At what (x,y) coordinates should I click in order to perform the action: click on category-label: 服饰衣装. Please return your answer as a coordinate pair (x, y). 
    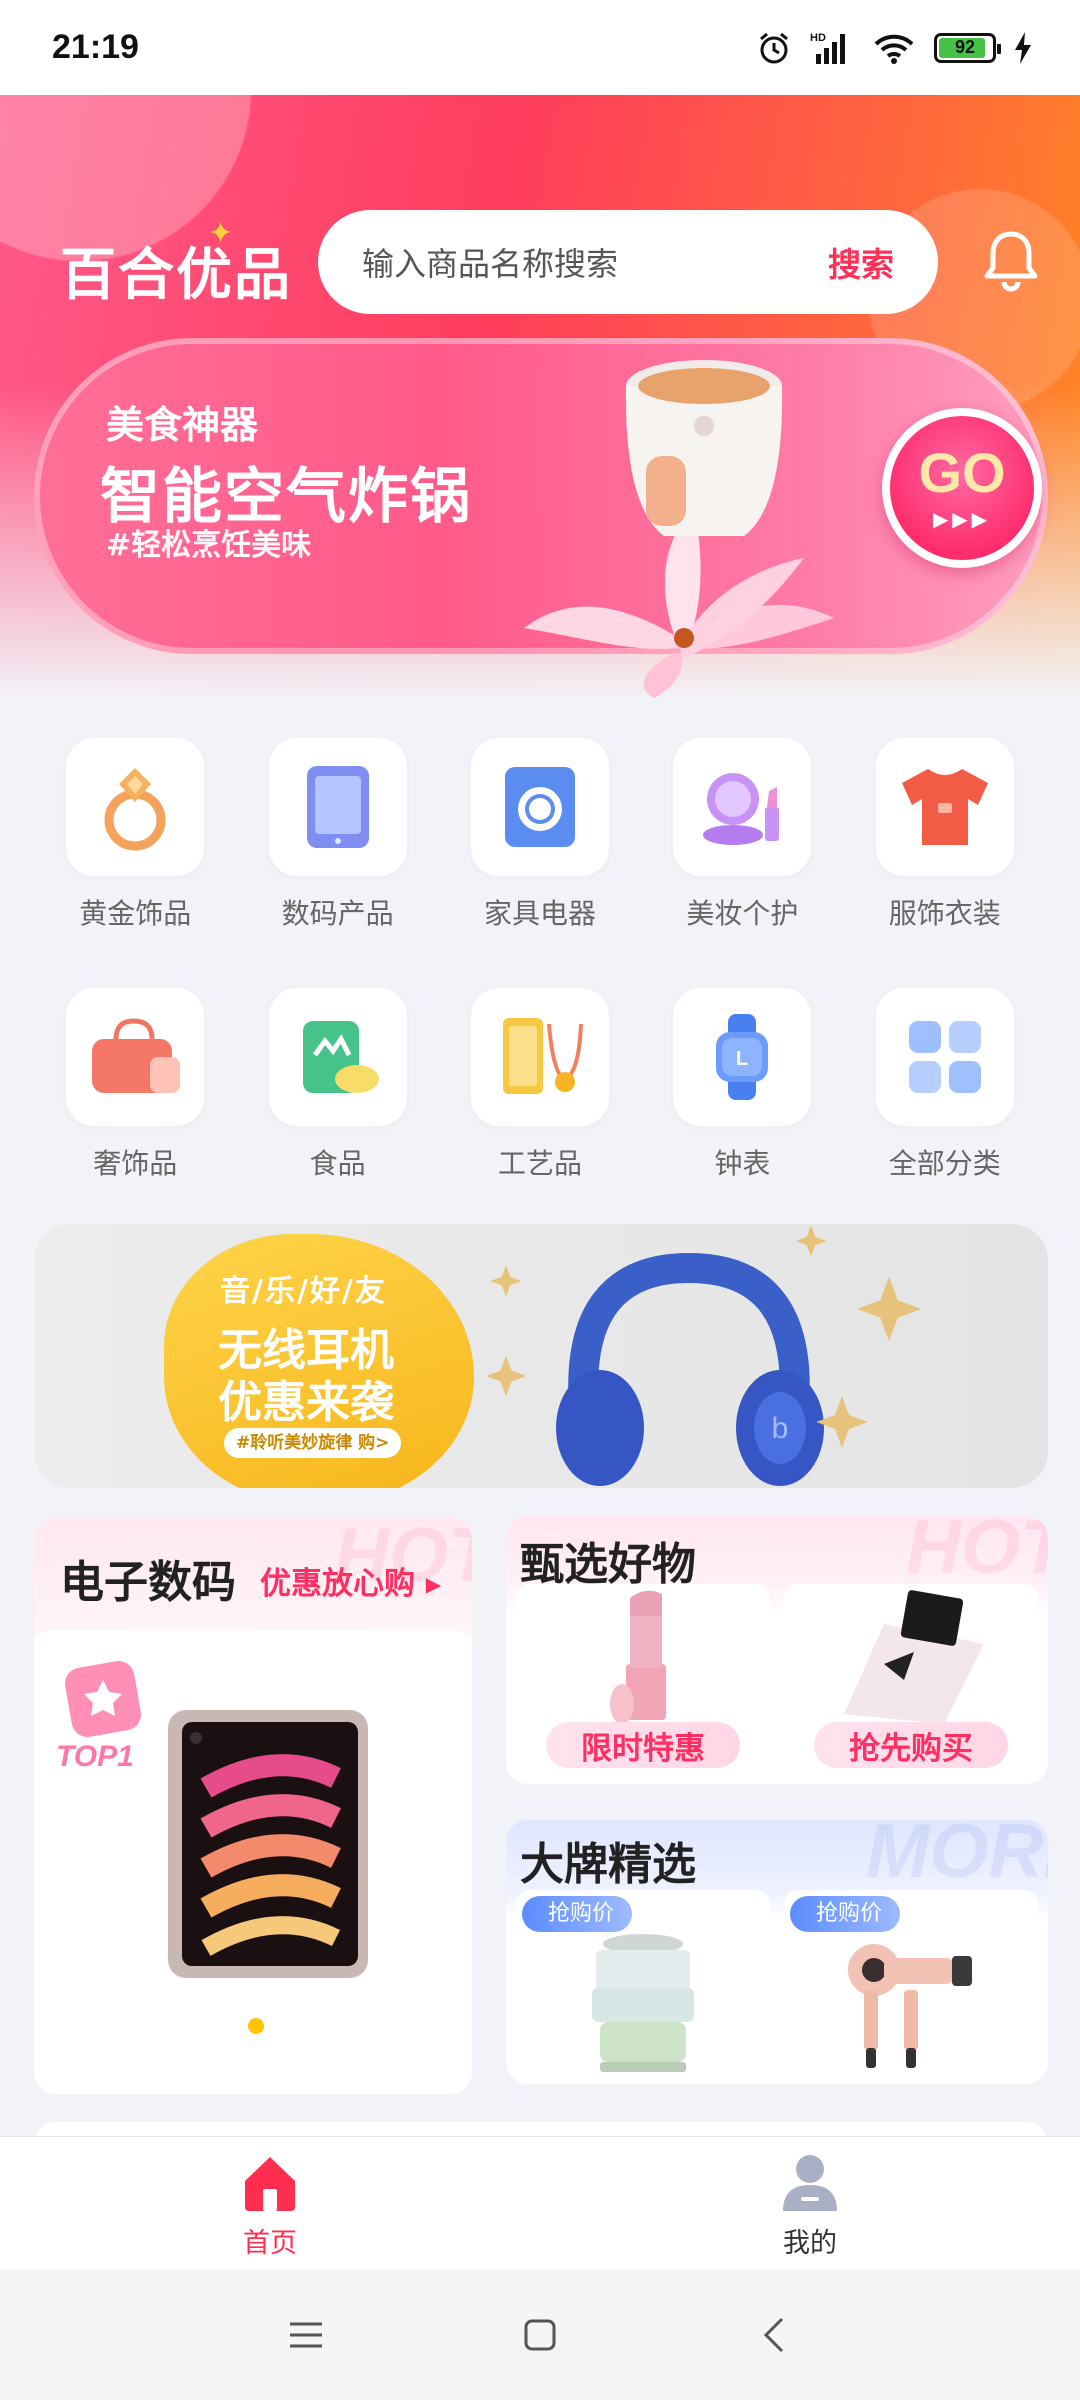
    Looking at the image, I should click on (944, 913).